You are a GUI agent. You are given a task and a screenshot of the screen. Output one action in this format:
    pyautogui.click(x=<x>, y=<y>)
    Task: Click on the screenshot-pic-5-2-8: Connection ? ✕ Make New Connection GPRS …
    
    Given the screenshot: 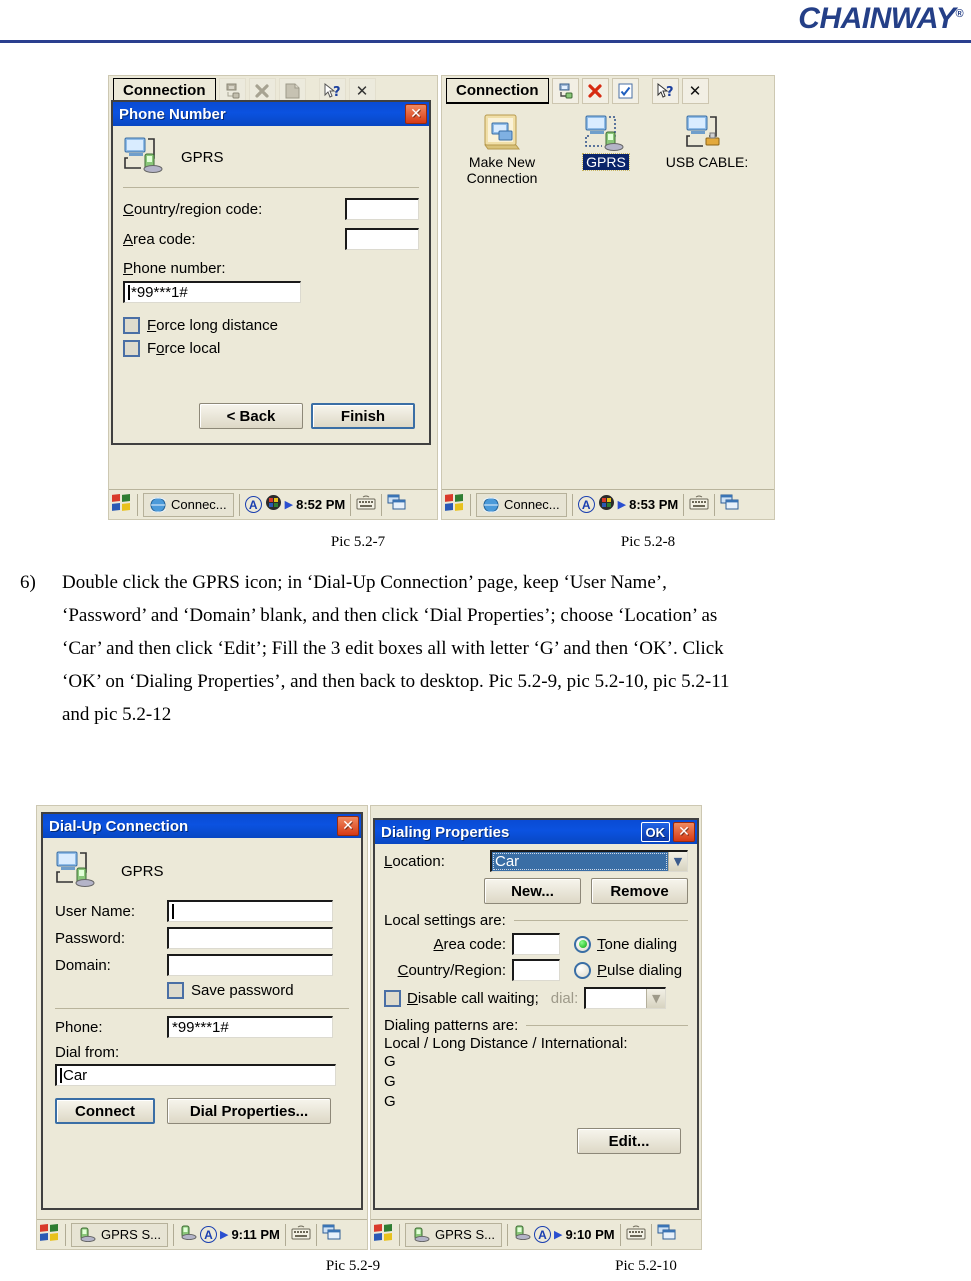 What is the action you would take?
    pyautogui.click(x=608, y=297)
    